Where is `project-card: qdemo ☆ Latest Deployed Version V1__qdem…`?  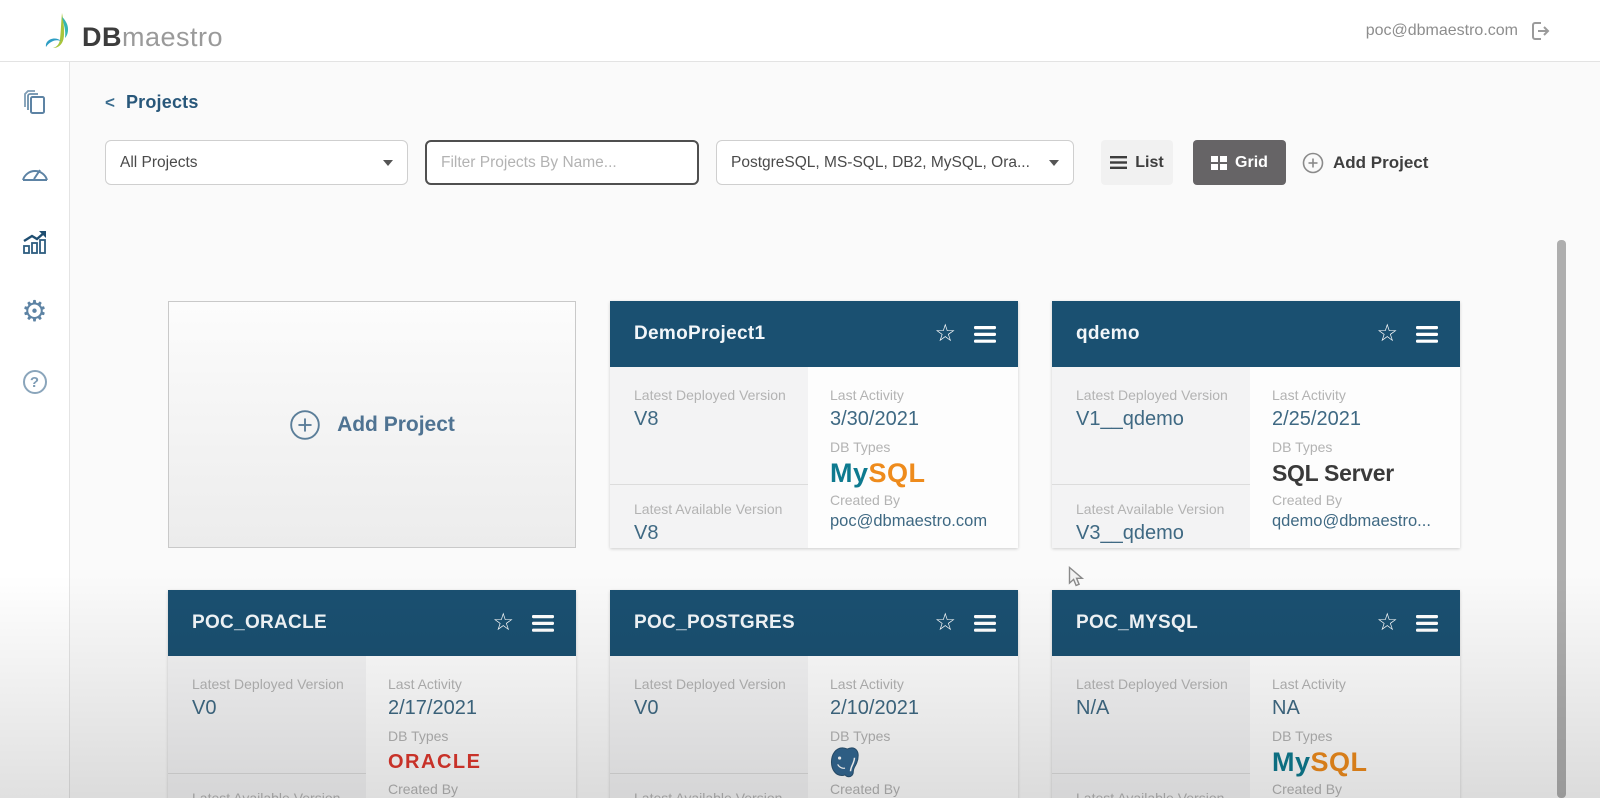 project-card: qdemo ☆ Latest Deployed Version V1__qdem… is located at coordinates (1256, 424).